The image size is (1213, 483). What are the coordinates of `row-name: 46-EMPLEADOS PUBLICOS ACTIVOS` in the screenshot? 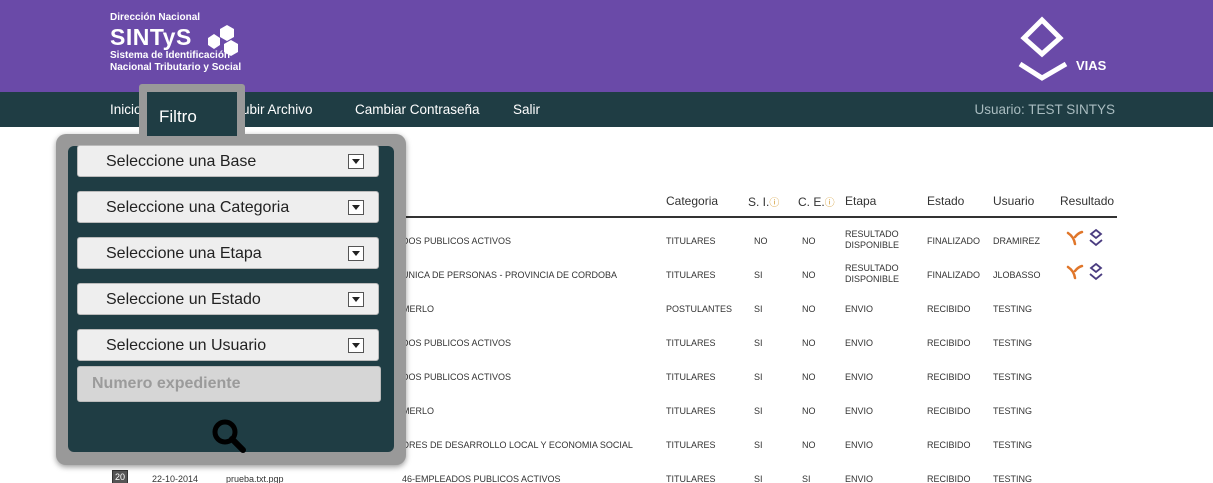 It's located at (481, 478).